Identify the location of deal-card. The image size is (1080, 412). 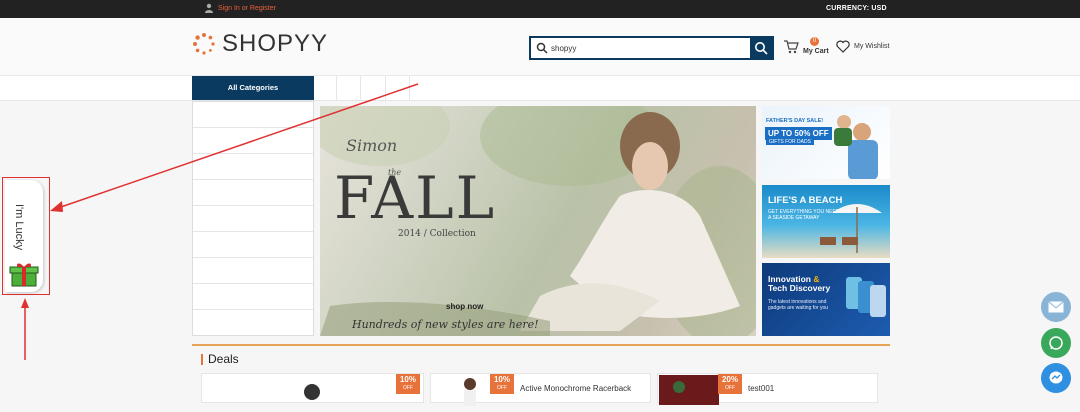
(312, 388).